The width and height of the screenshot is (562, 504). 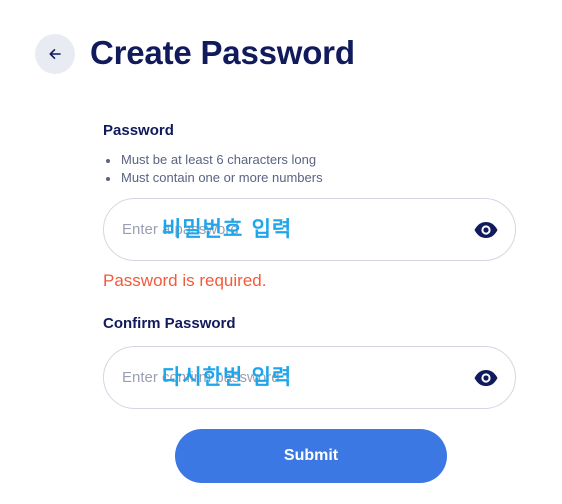 I want to click on password-error: Password is required., so click(x=185, y=280).